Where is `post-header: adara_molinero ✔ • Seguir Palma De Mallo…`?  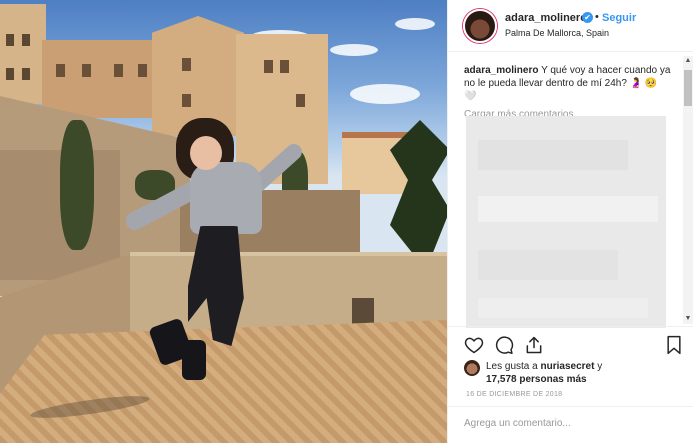
post-header: adara_molinero ✔ • Seguir Palma De Mallo… is located at coordinates (570, 26).